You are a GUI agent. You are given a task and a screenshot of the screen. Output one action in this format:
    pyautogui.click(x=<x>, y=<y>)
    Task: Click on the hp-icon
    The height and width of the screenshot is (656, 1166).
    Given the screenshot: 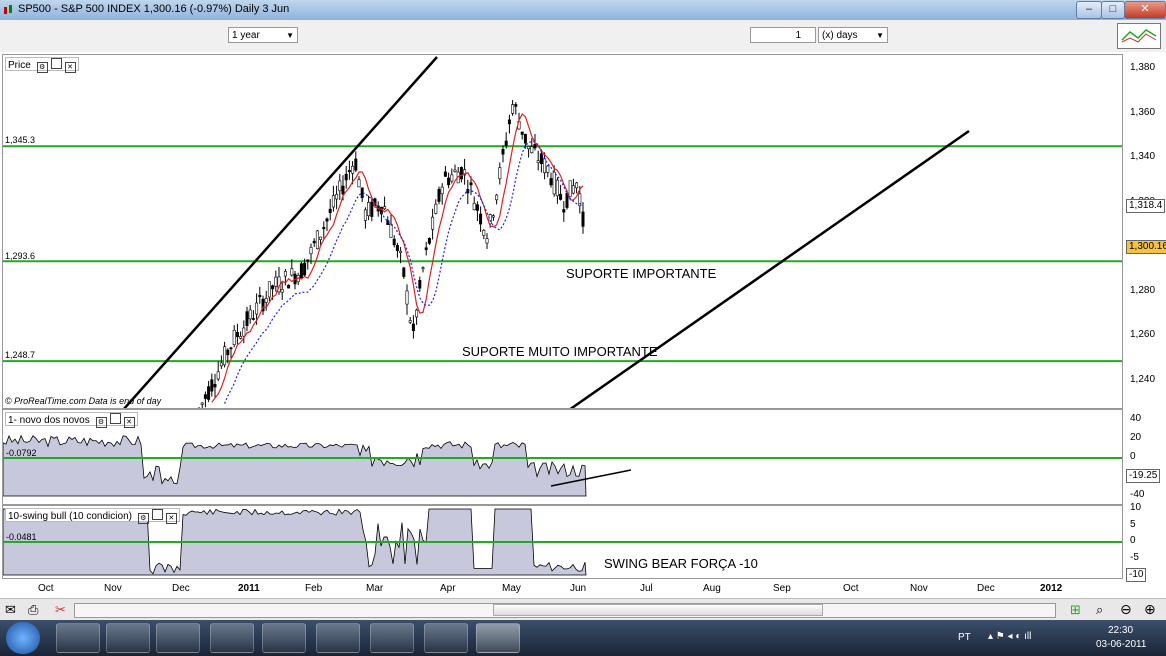 What is the action you would take?
    pyautogui.click(x=178, y=638)
    